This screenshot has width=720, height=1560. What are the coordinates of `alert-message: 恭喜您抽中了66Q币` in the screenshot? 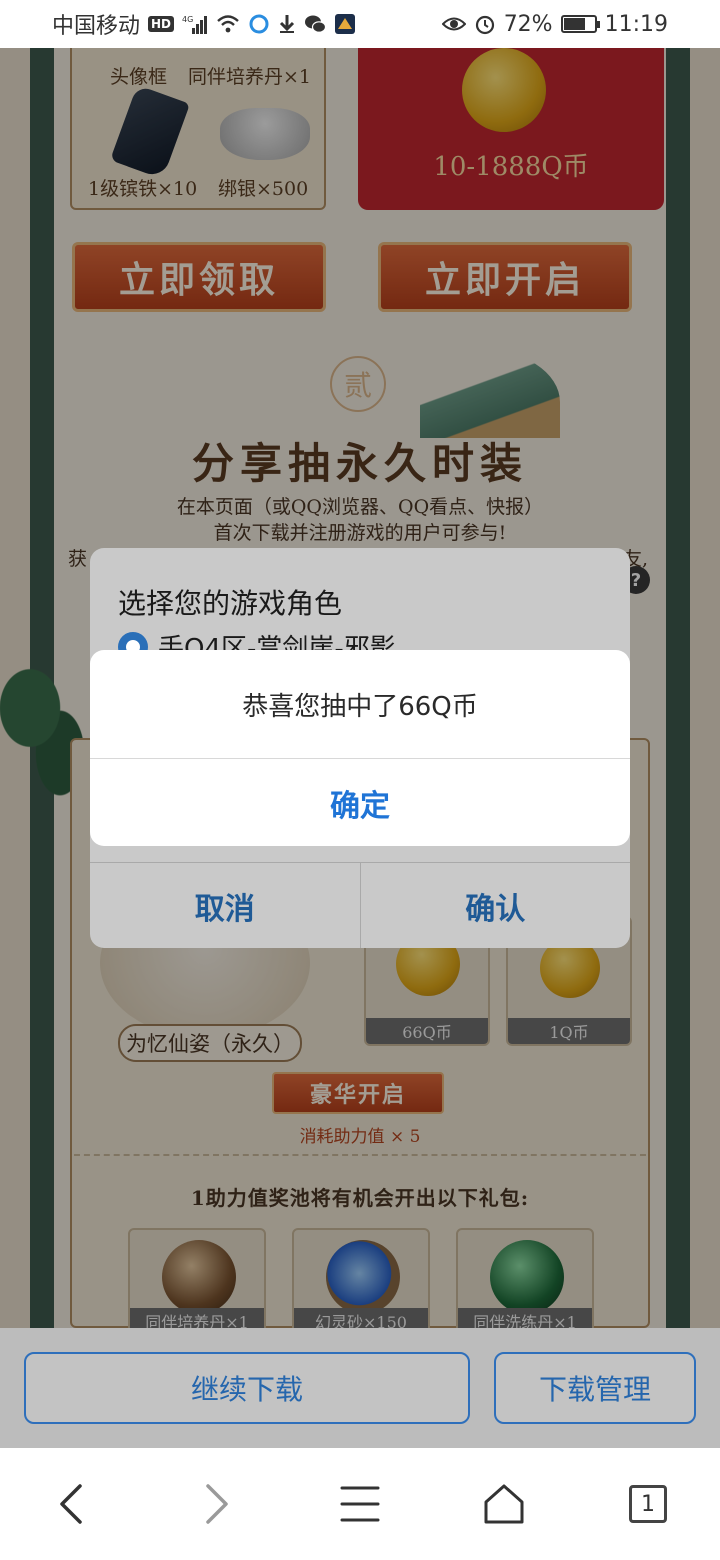 It's located at (360, 706).